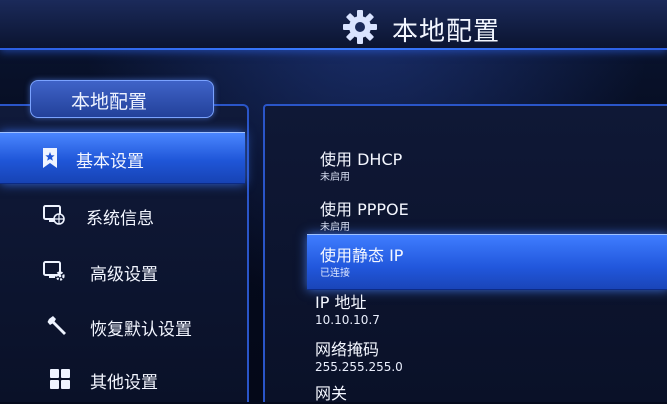  What do you see at coordinates (466, 265) in the screenshot?
I see `setting-static-ip: 使用静态 IP 已连接` at bounding box center [466, 265].